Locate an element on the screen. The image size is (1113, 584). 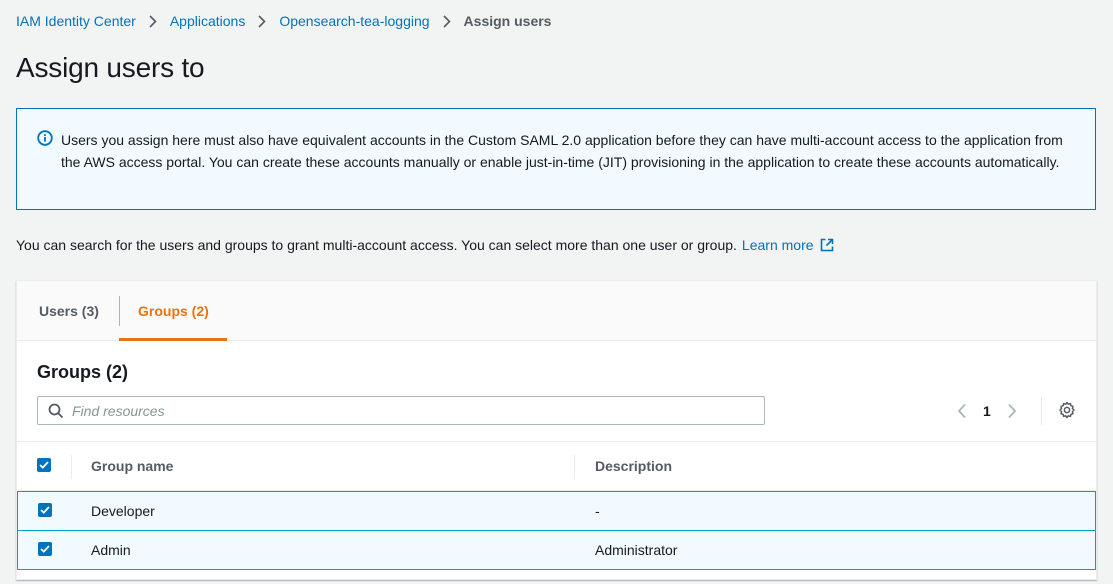
description-cell: Administrator is located at coordinates (636, 550).